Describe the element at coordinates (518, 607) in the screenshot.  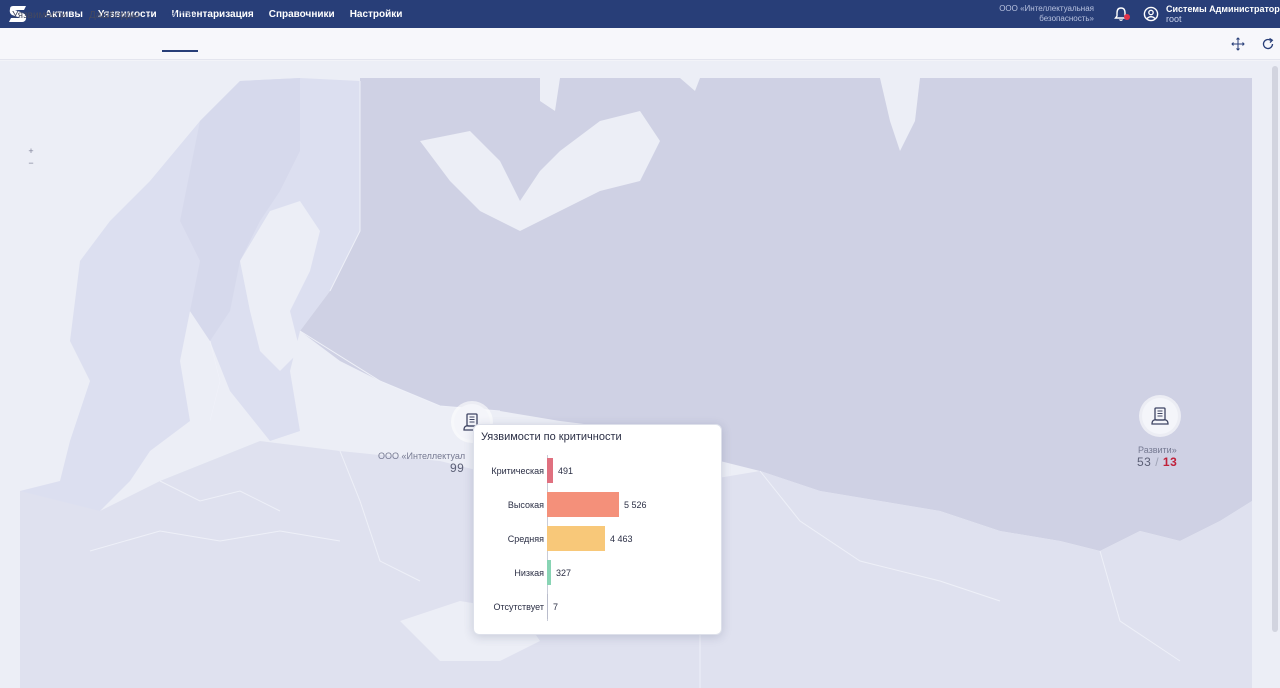
I see `bar-label: Отсутствует` at that location.